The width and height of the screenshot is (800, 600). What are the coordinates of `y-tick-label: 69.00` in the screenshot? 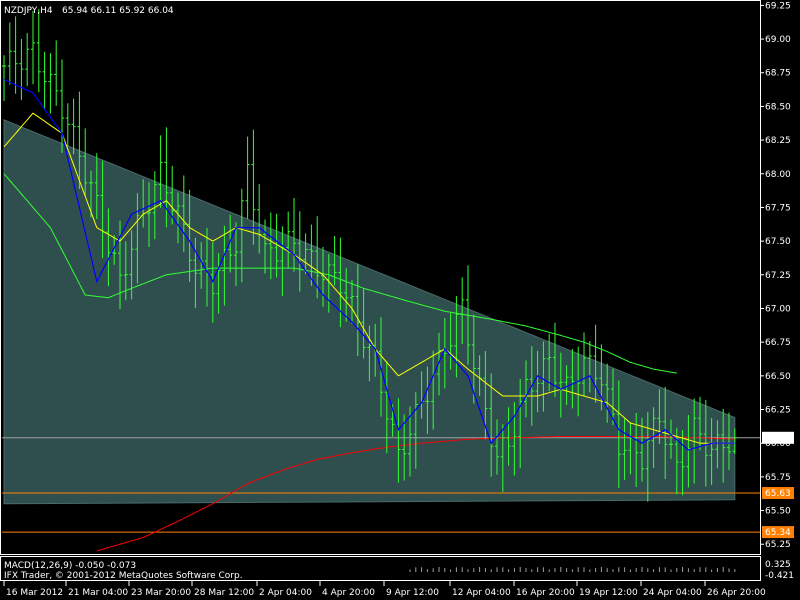 It's located at (778, 40).